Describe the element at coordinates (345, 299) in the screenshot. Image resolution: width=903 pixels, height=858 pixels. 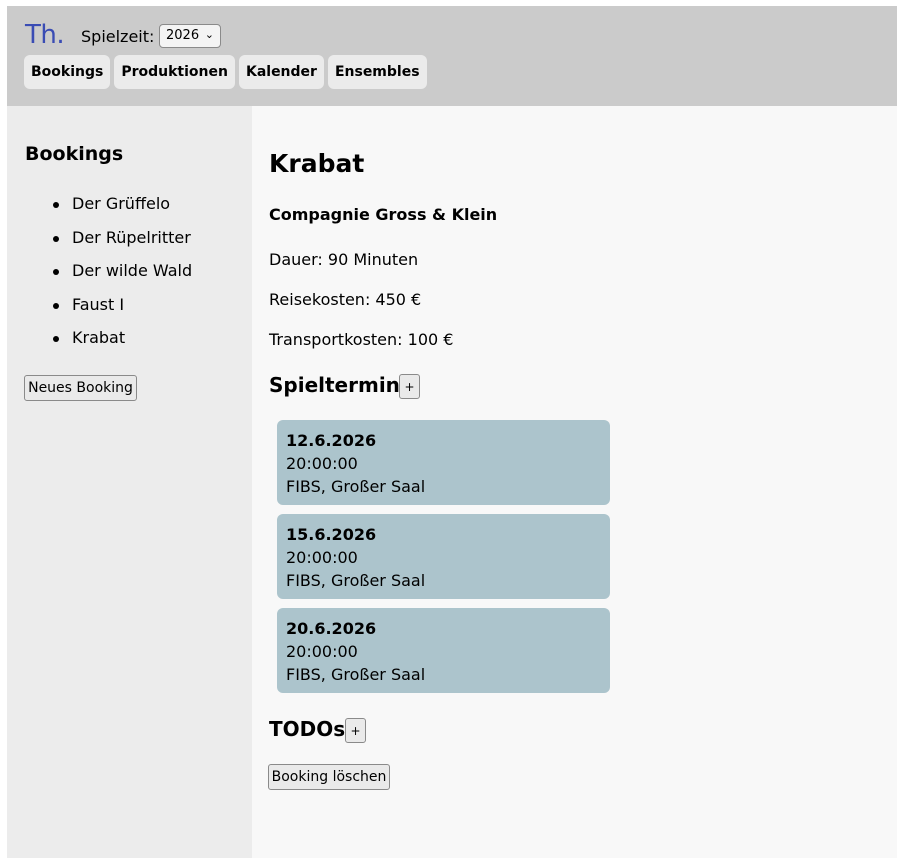
I see `travel-costs-text: Reisekosten: 450 €` at that location.